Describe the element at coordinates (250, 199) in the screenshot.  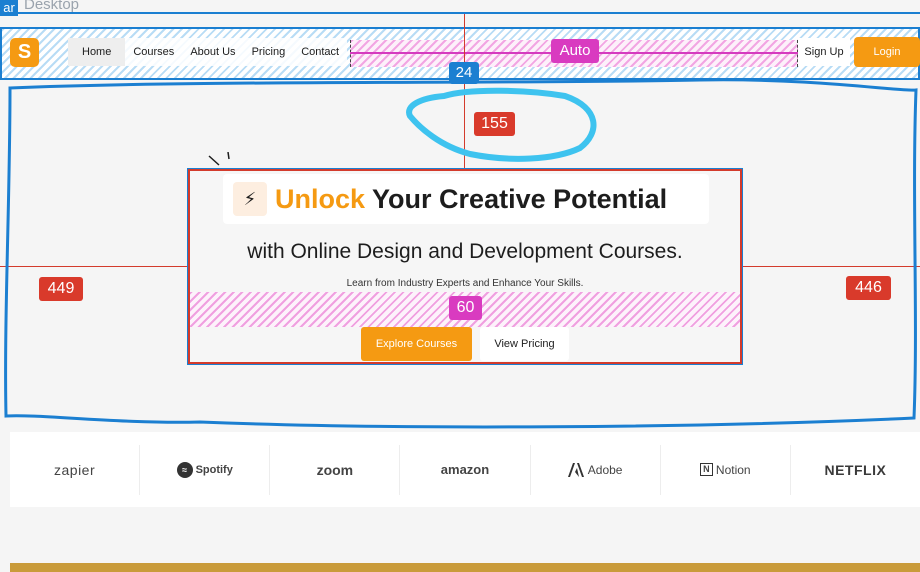
I see `bolt-icon: ⚡︎` at that location.